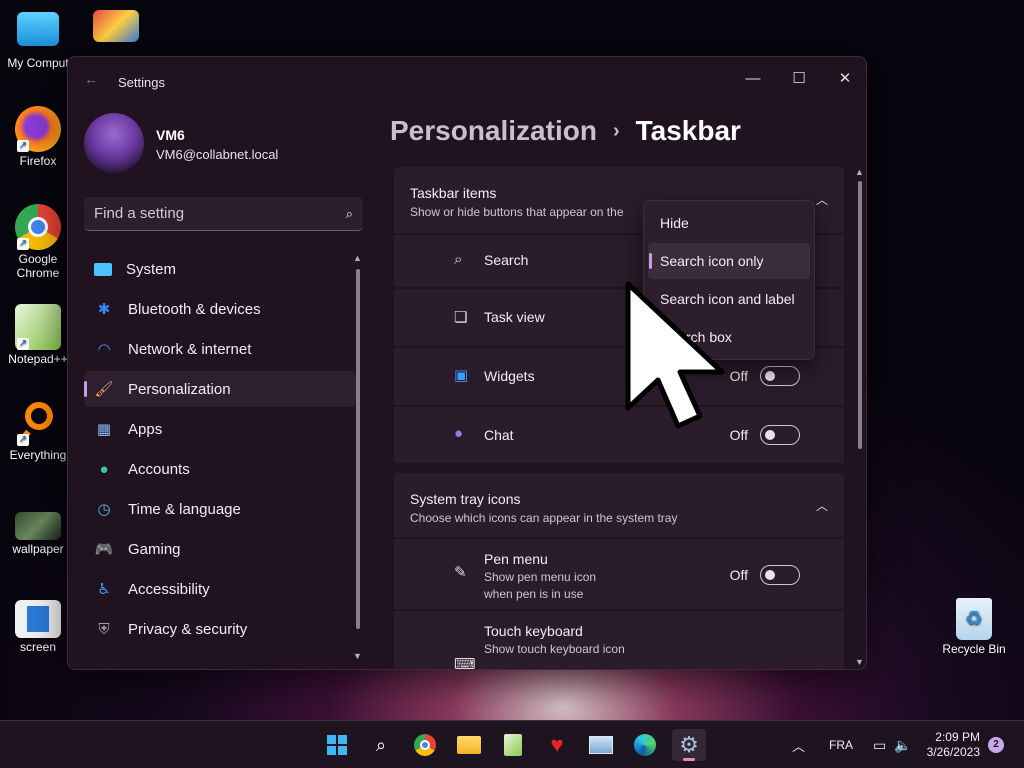  Describe the element at coordinates (38, 29) in the screenshot. I see `monitor-icon` at that location.